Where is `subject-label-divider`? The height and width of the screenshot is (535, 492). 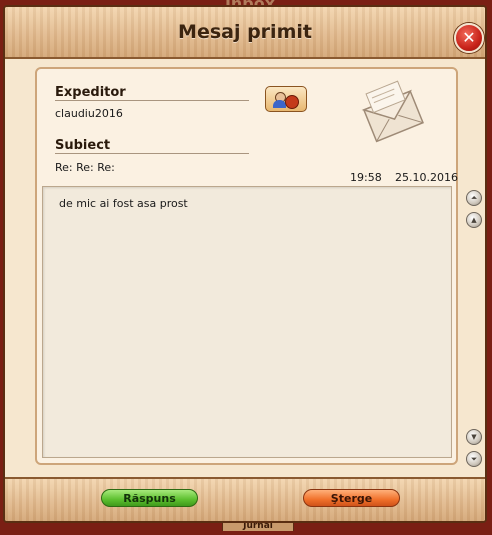
subject-label-divider is located at coordinates (152, 153).